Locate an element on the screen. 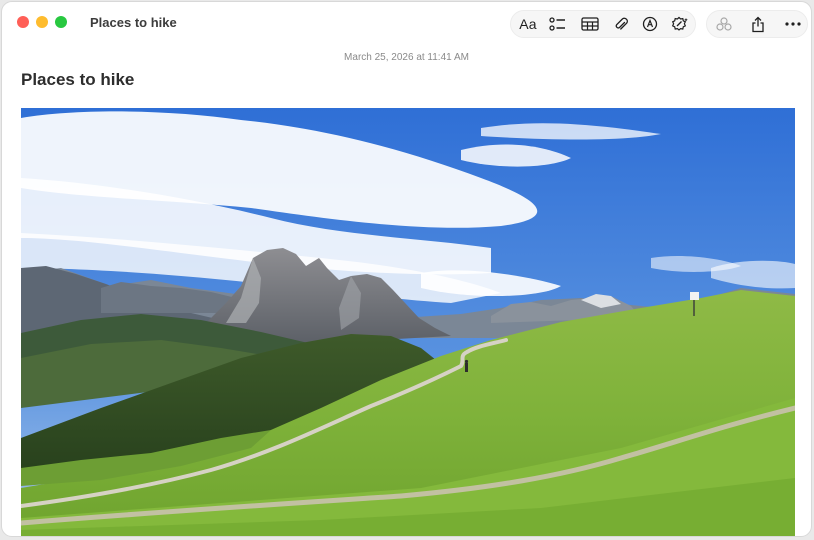 The image size is (814, 540). text-format-button: Aa is located at coordinates (528, 24).